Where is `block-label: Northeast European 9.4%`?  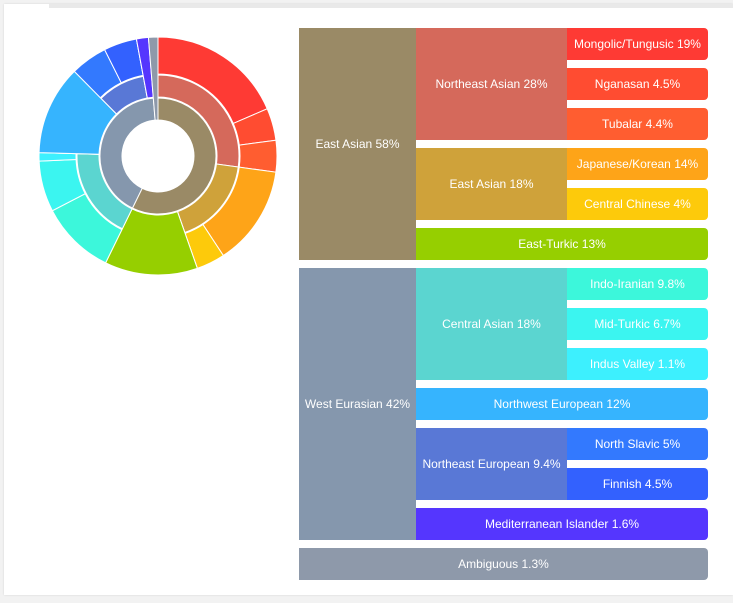 block-label: Northeast European 9.4% is located at coordinates (491, 464).